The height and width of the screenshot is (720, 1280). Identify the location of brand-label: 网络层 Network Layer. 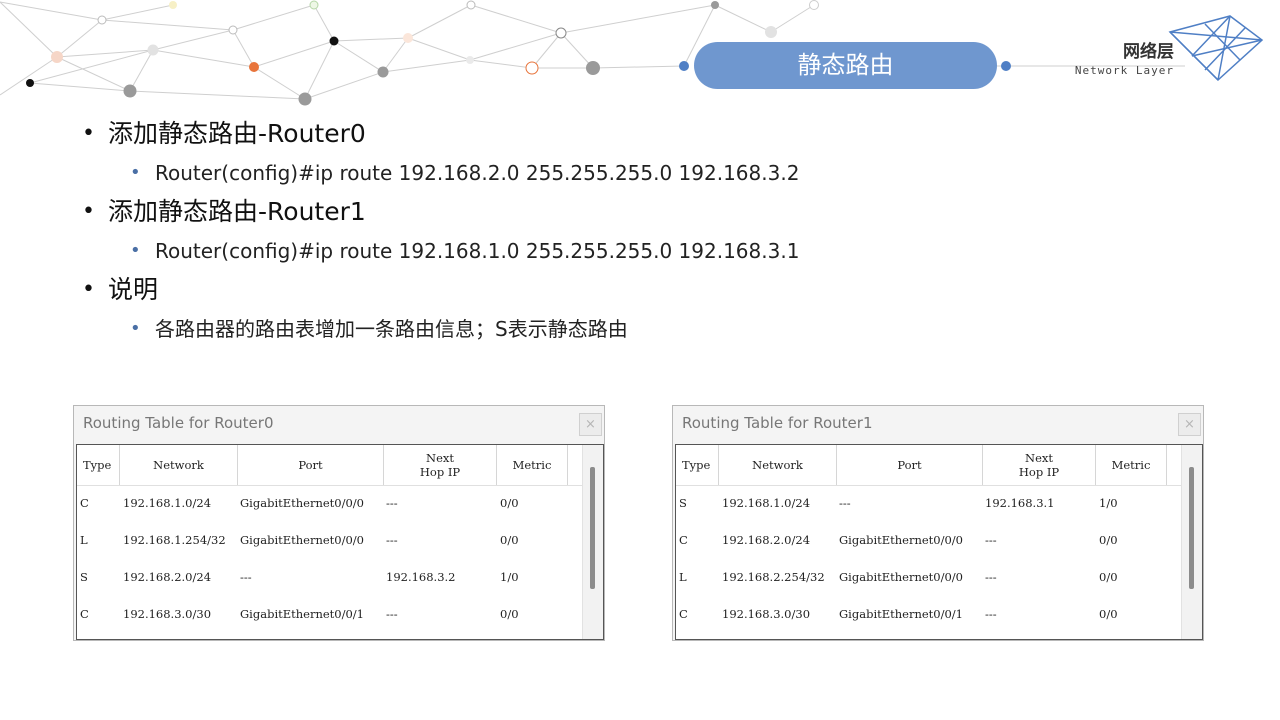
(1116, 59).